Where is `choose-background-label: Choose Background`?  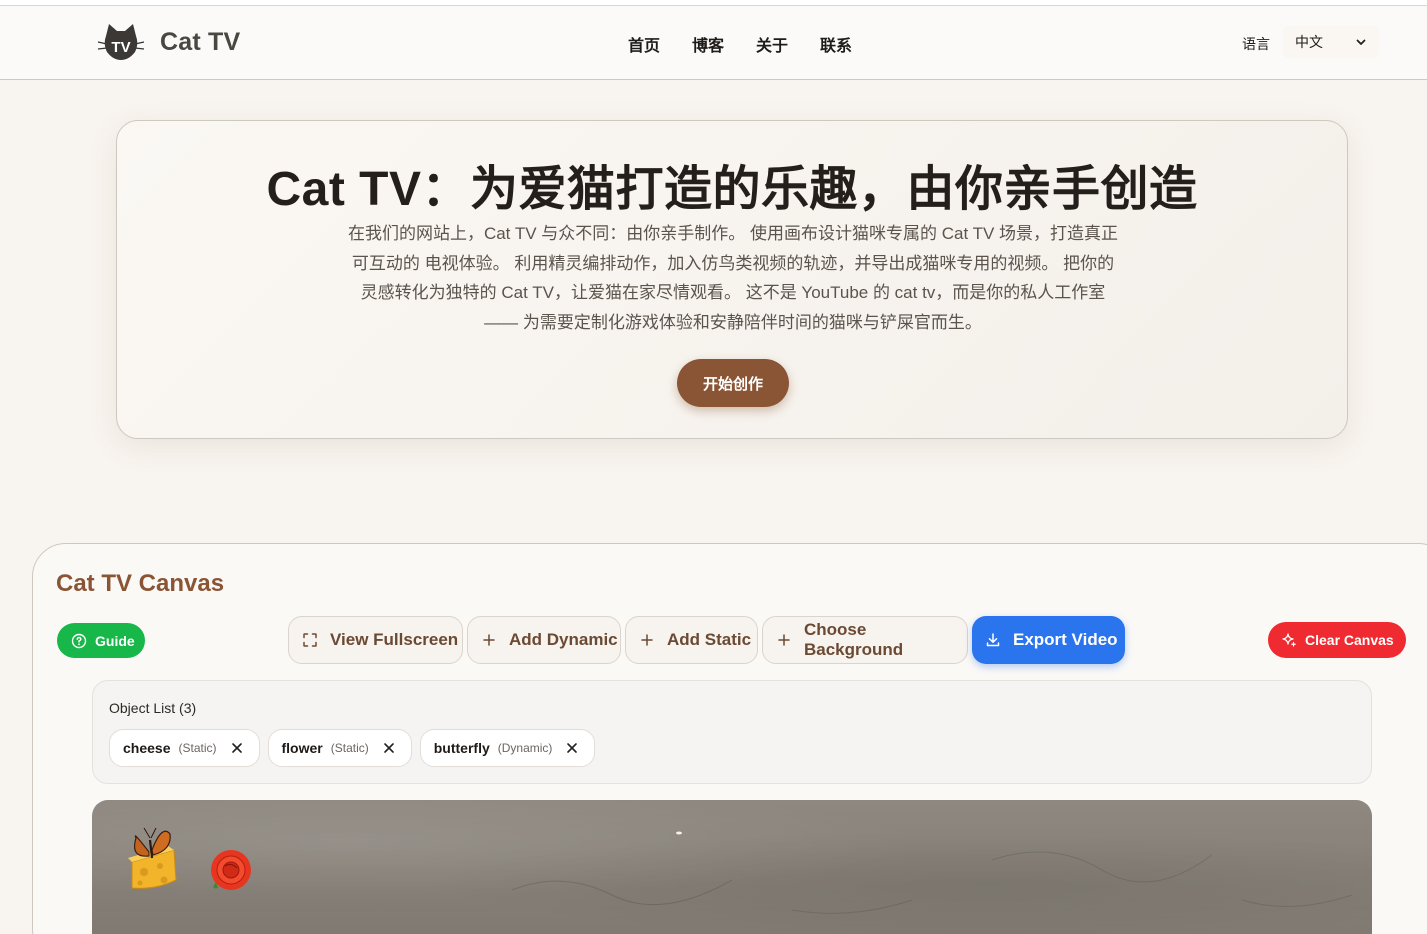
choose-background-label: Choose Background is located at coordinates (854, 639).